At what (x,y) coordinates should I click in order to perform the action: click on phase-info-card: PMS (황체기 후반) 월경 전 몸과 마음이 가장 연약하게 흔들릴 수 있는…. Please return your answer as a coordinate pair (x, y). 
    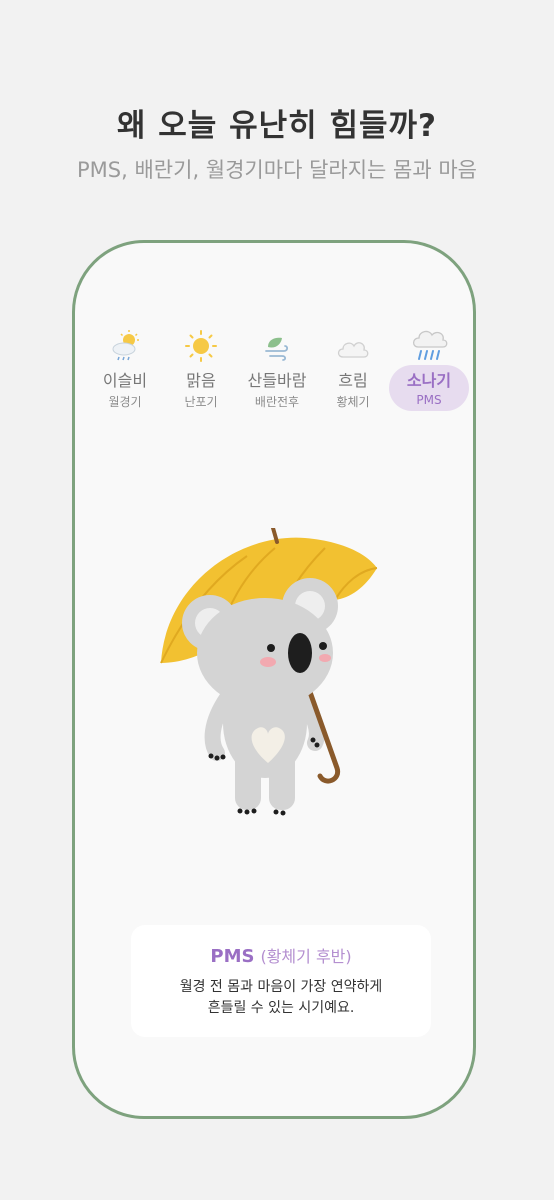
    Looking at the image, I should click on (281, 981).